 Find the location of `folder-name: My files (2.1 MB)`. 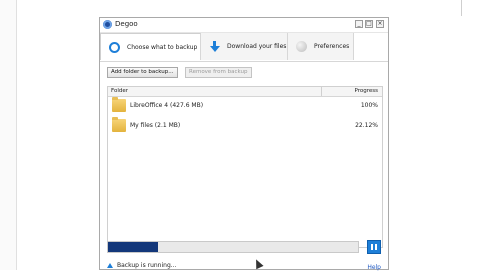

folder-name: My files (2.1 MB) is located at coordinates (155, 125).